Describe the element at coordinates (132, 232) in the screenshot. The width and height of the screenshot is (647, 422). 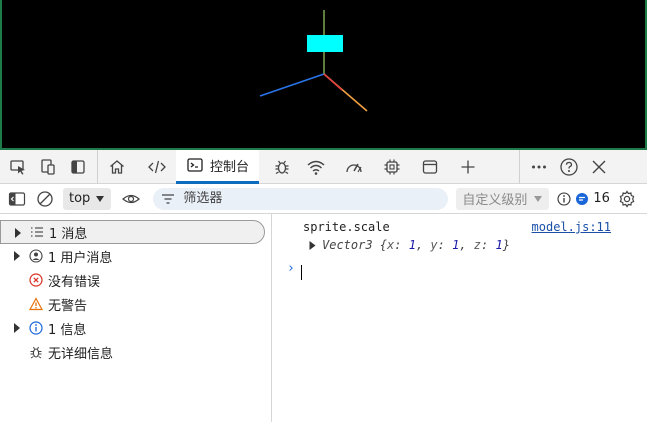
I see `sidebar-item-messages: 1 消息` at that location.